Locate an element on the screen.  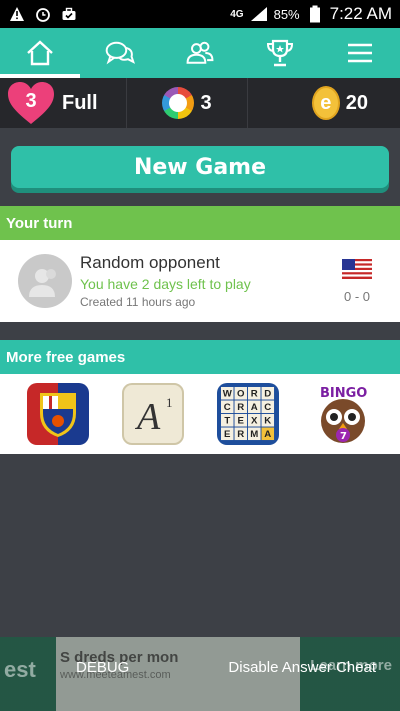
nav-bar is located at coordinates (200, 53).